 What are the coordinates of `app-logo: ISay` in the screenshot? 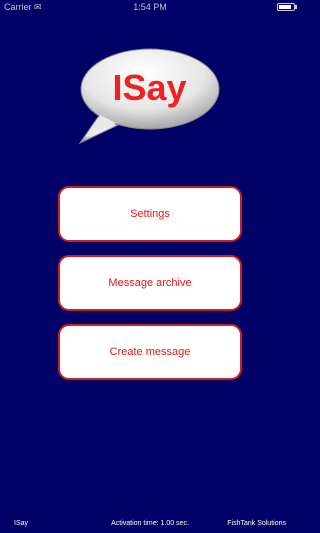 It's located at (149, 97).